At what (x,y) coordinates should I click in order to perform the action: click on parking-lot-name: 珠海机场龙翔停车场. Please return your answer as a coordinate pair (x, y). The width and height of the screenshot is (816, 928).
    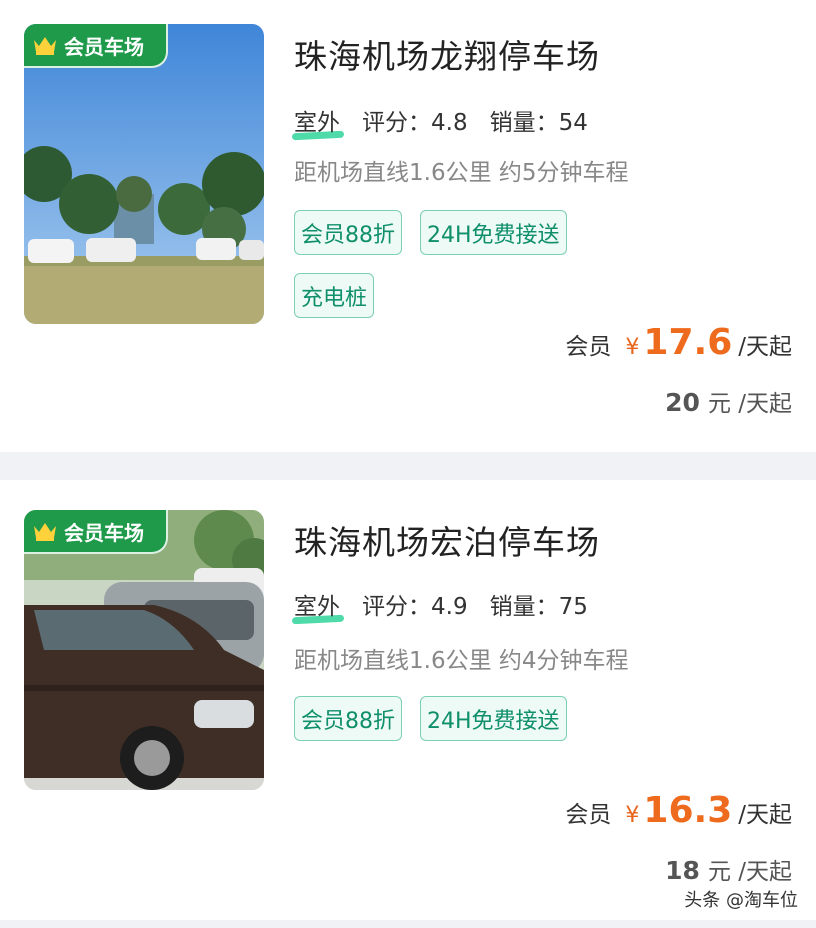
    Looking at the image, I should click on (447, 54).